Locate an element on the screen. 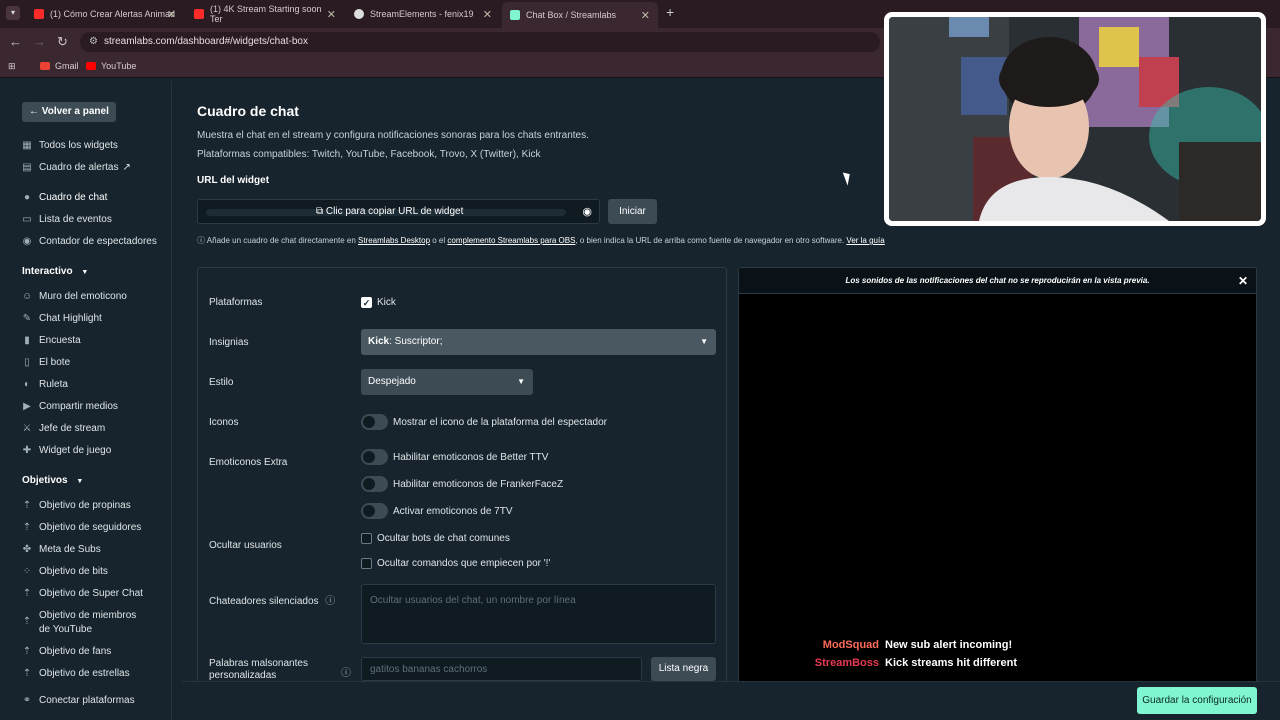  webcam-image is located at coordinates (1075, 119).